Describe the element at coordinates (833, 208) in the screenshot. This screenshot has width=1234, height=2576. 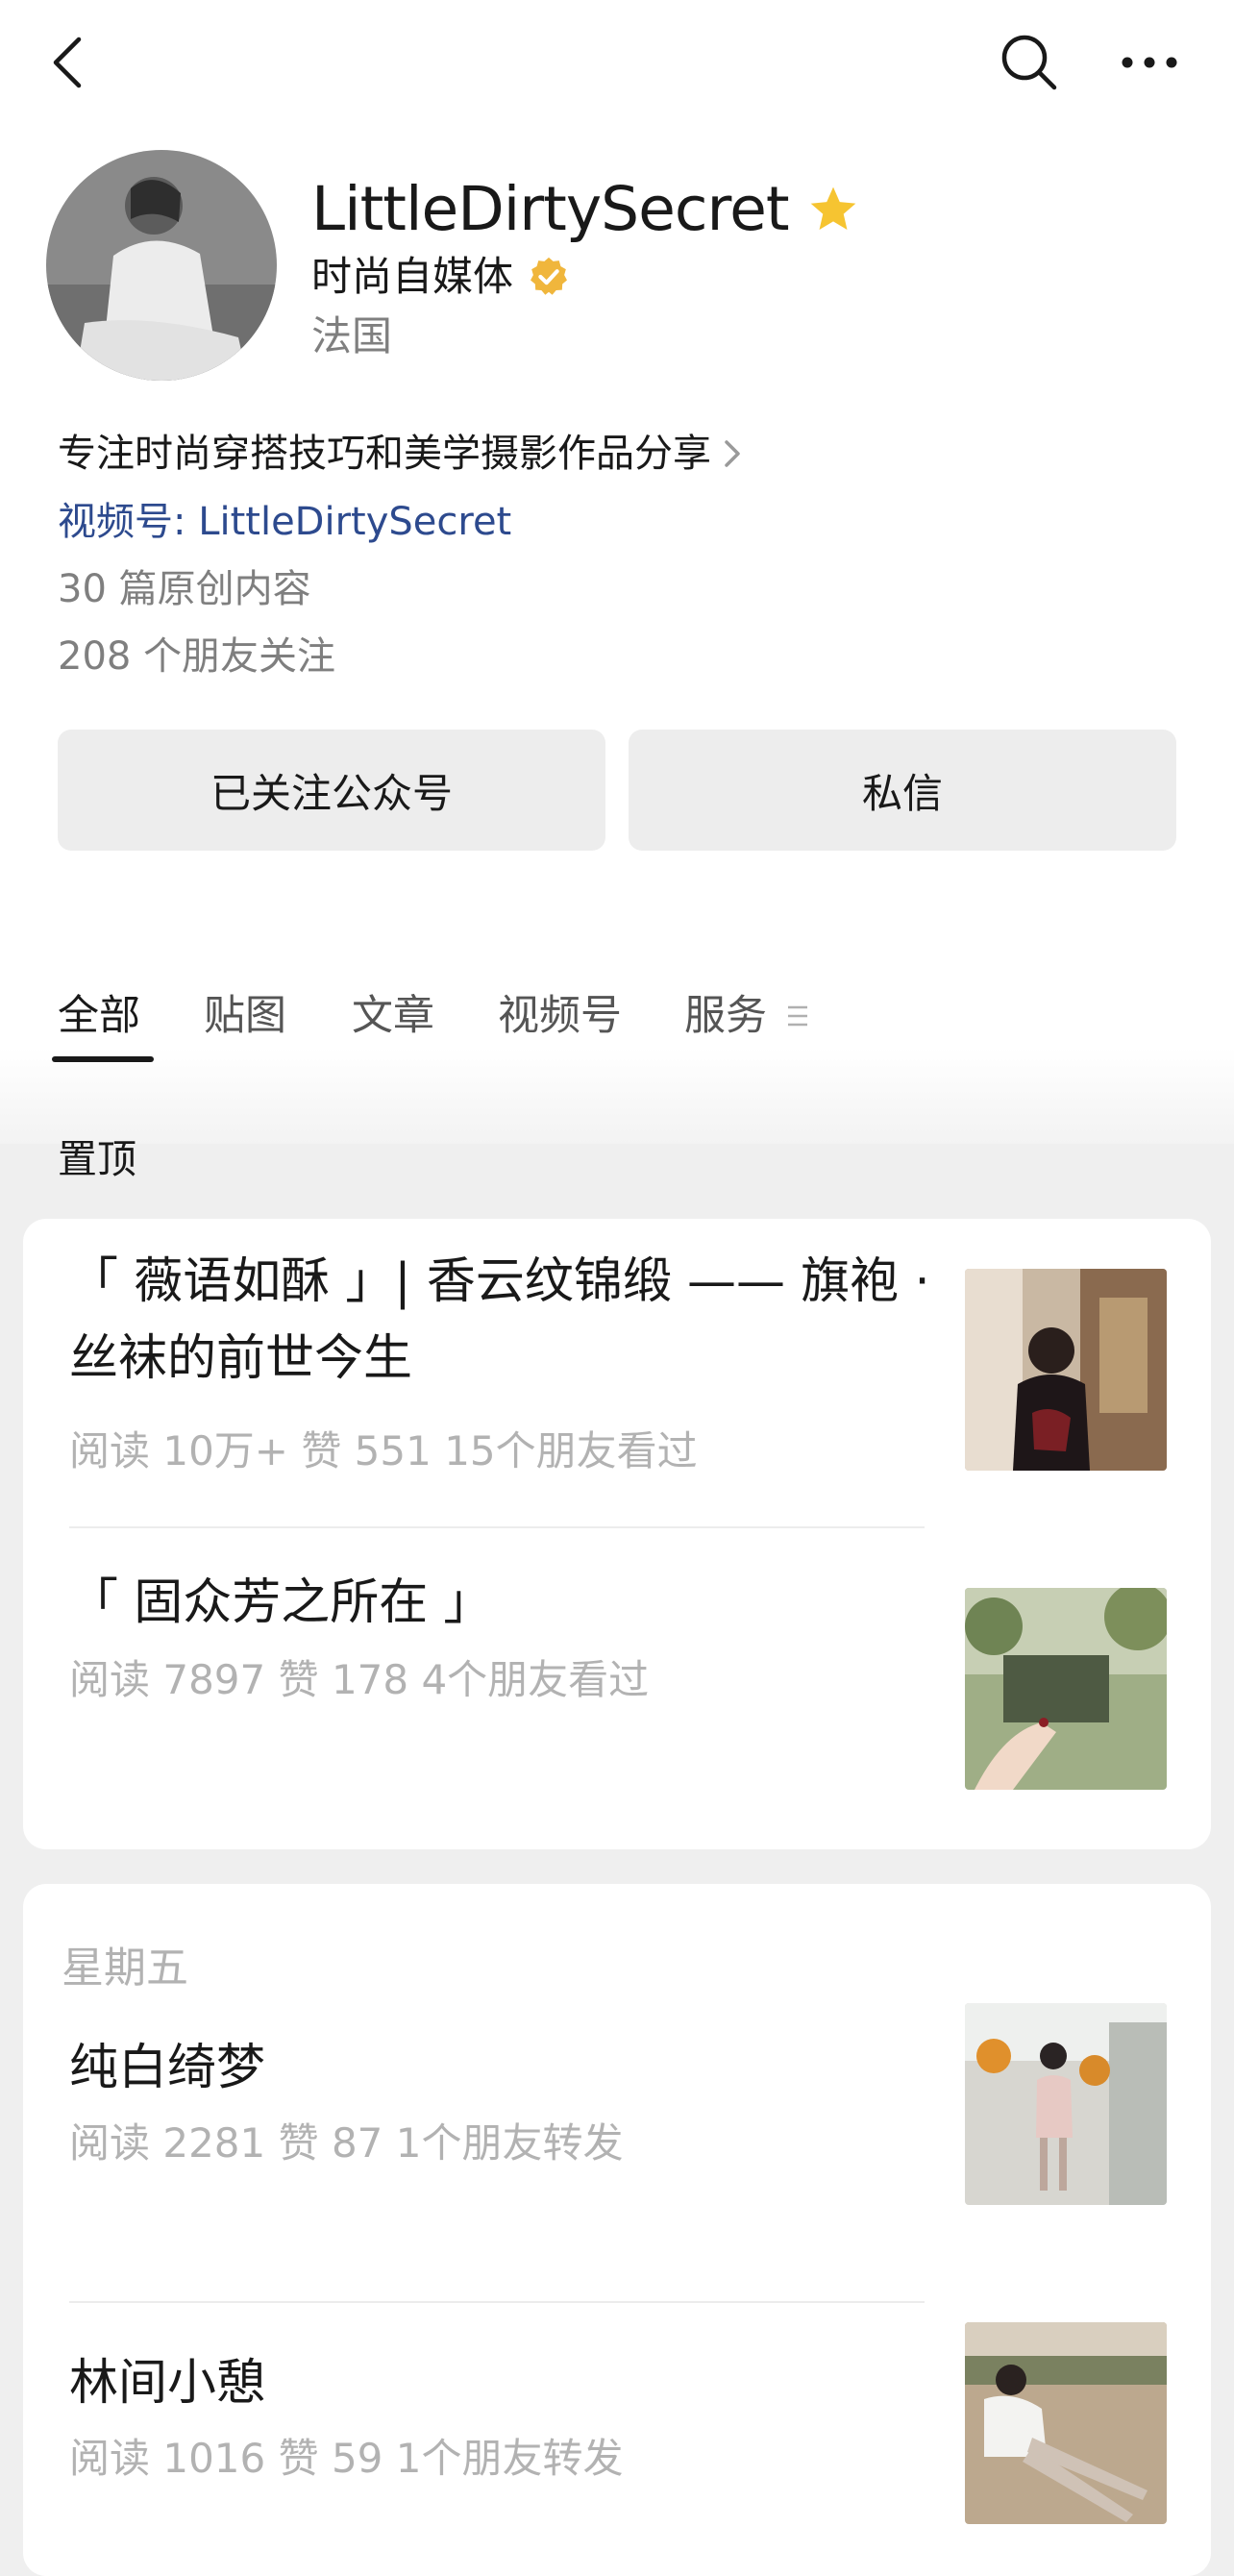
I see `star-icon` at that location.